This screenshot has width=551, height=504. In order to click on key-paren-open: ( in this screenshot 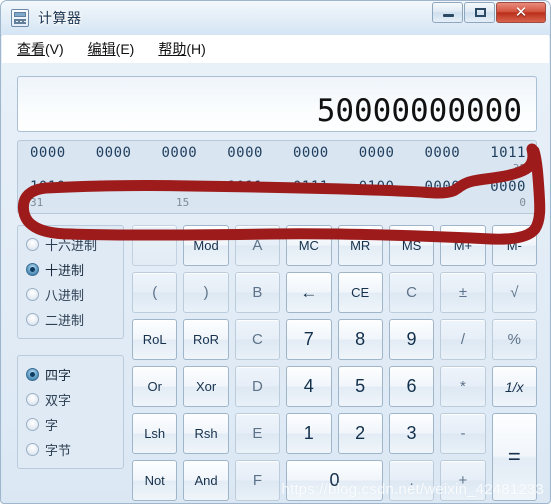, I will do `click(155, 292)`.